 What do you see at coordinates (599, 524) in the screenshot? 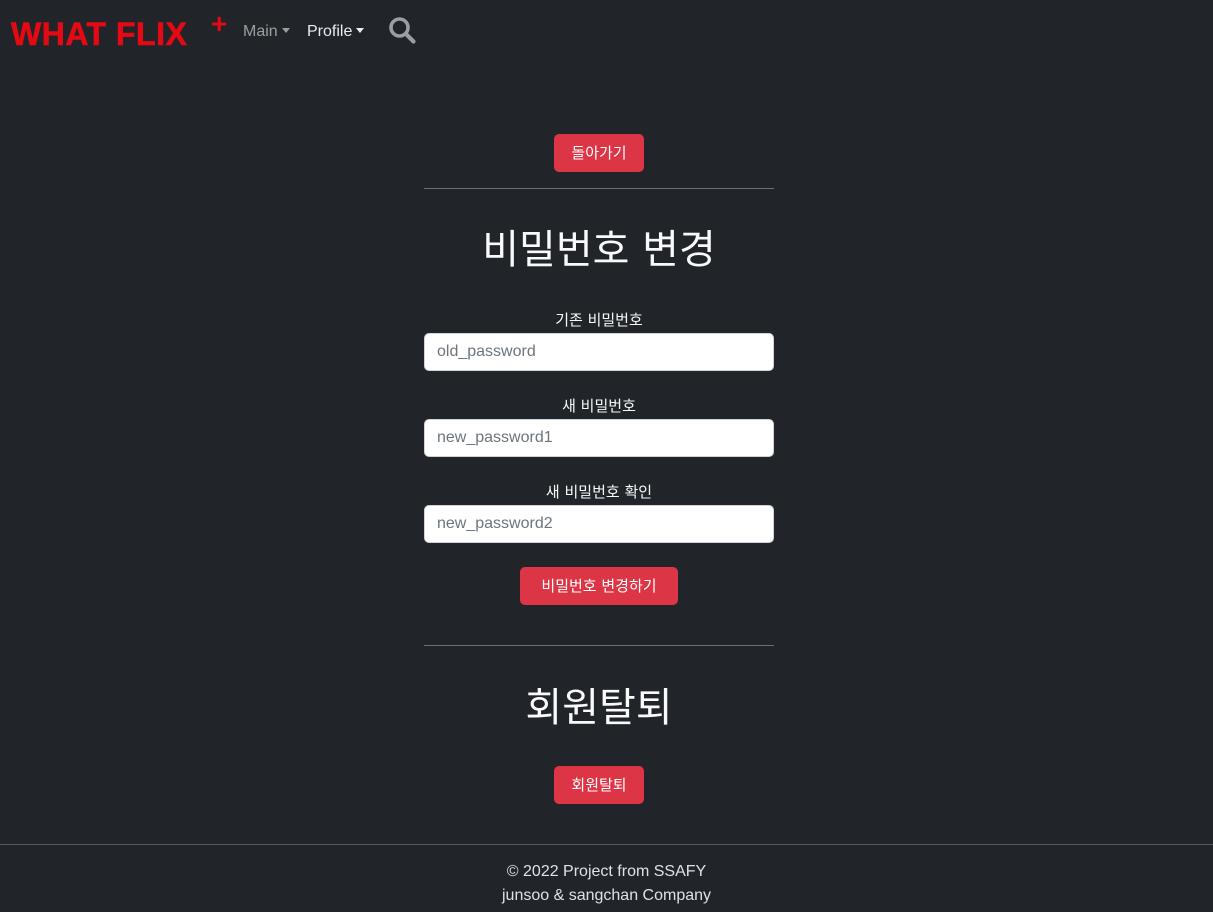
I see `confirm-password-input` at bounding box center [599, 524].